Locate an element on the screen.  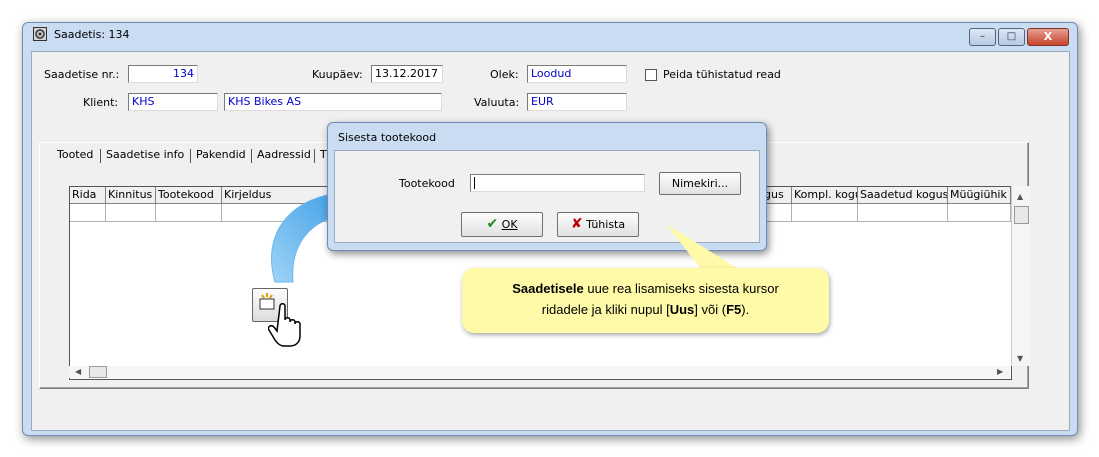
minimize-button: – is located at coordinates (982, 37).